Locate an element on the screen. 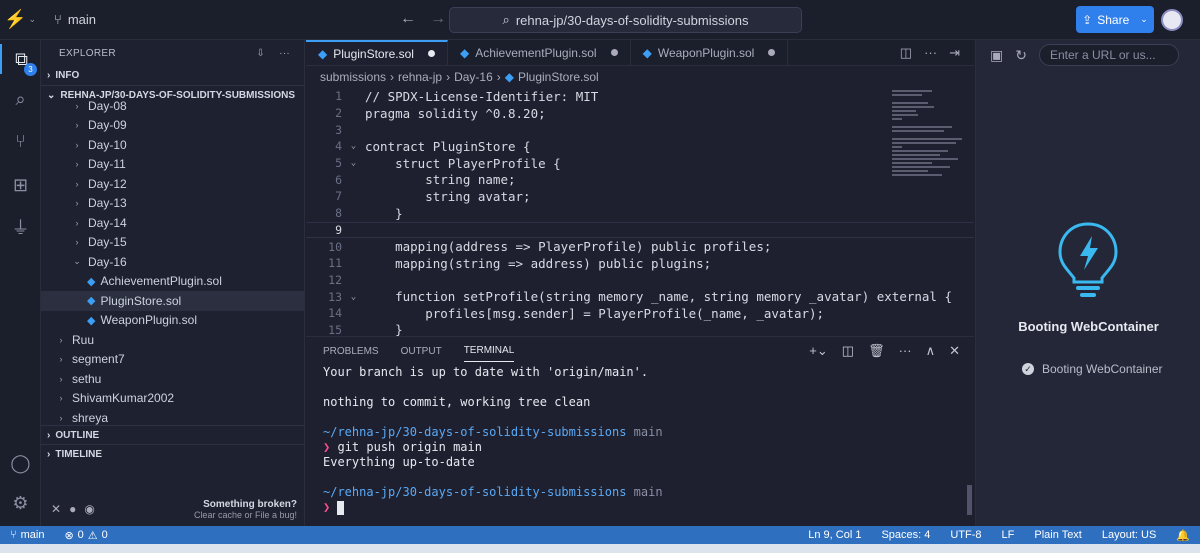 The width and height of the screenshot is (1200, 553). status-problems: ⊗ 0 ⚠ 0 is located at coordinates (85, 535).